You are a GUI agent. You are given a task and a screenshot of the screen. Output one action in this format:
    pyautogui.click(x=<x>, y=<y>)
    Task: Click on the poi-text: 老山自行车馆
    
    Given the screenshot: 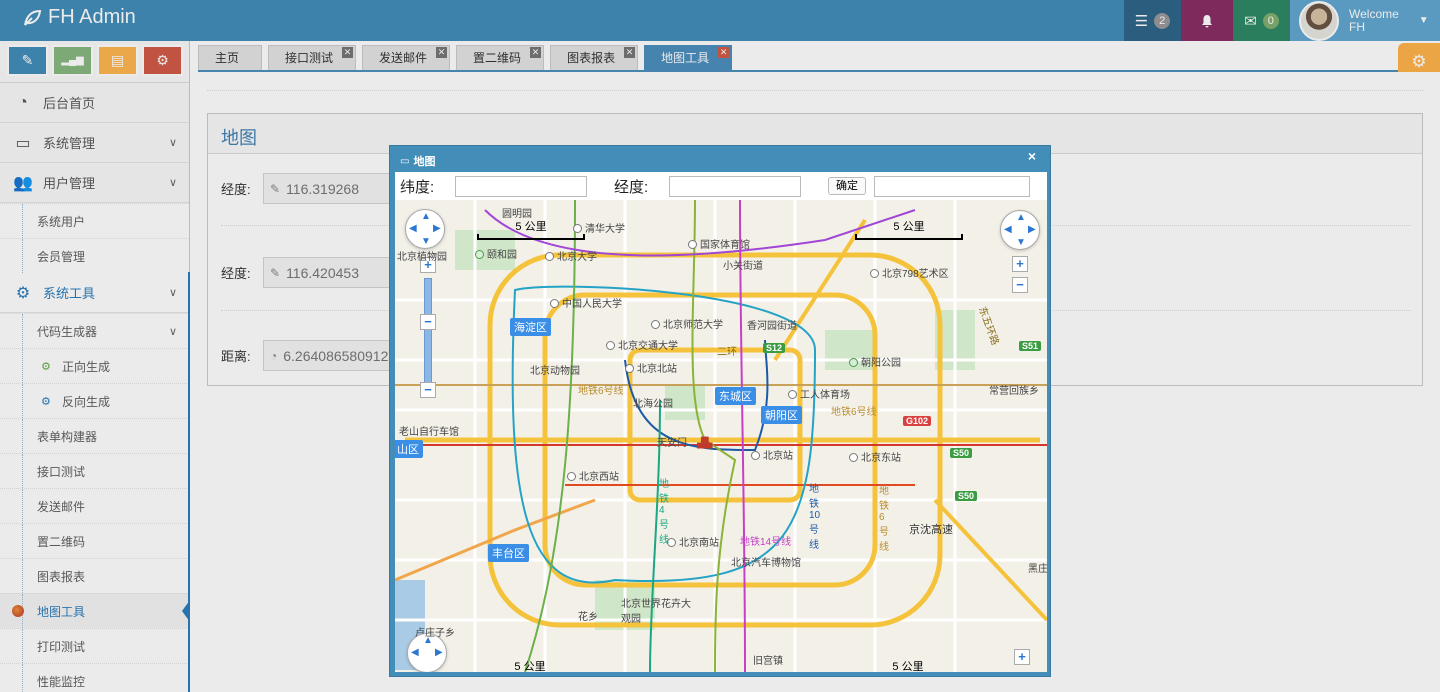 What is the action you would take?
    pyautogui.click(x=429, y=432)
    